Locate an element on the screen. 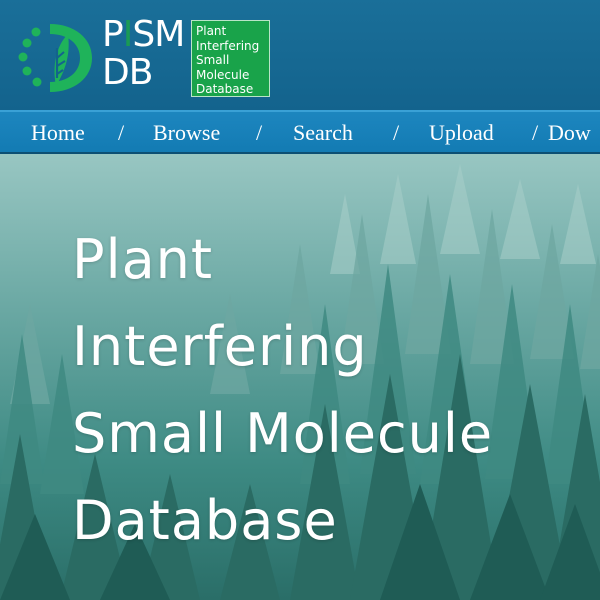 Image resolution: width=600 pixels, height=600 pixels. nav-search: Search is located at coordinates (323, 133).